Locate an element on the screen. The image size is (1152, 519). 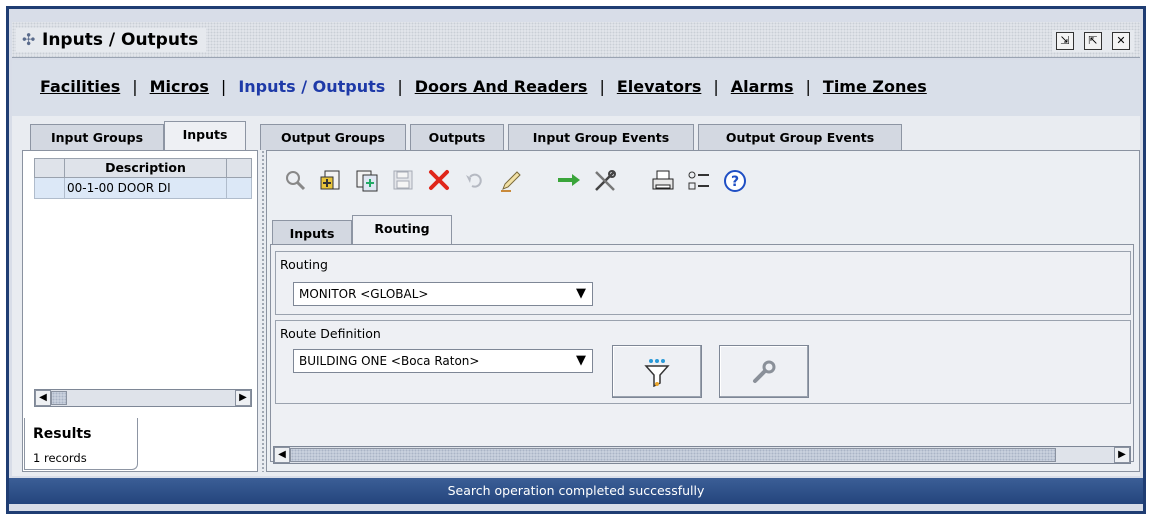
edit-icon is located at coordinates (511, 182).